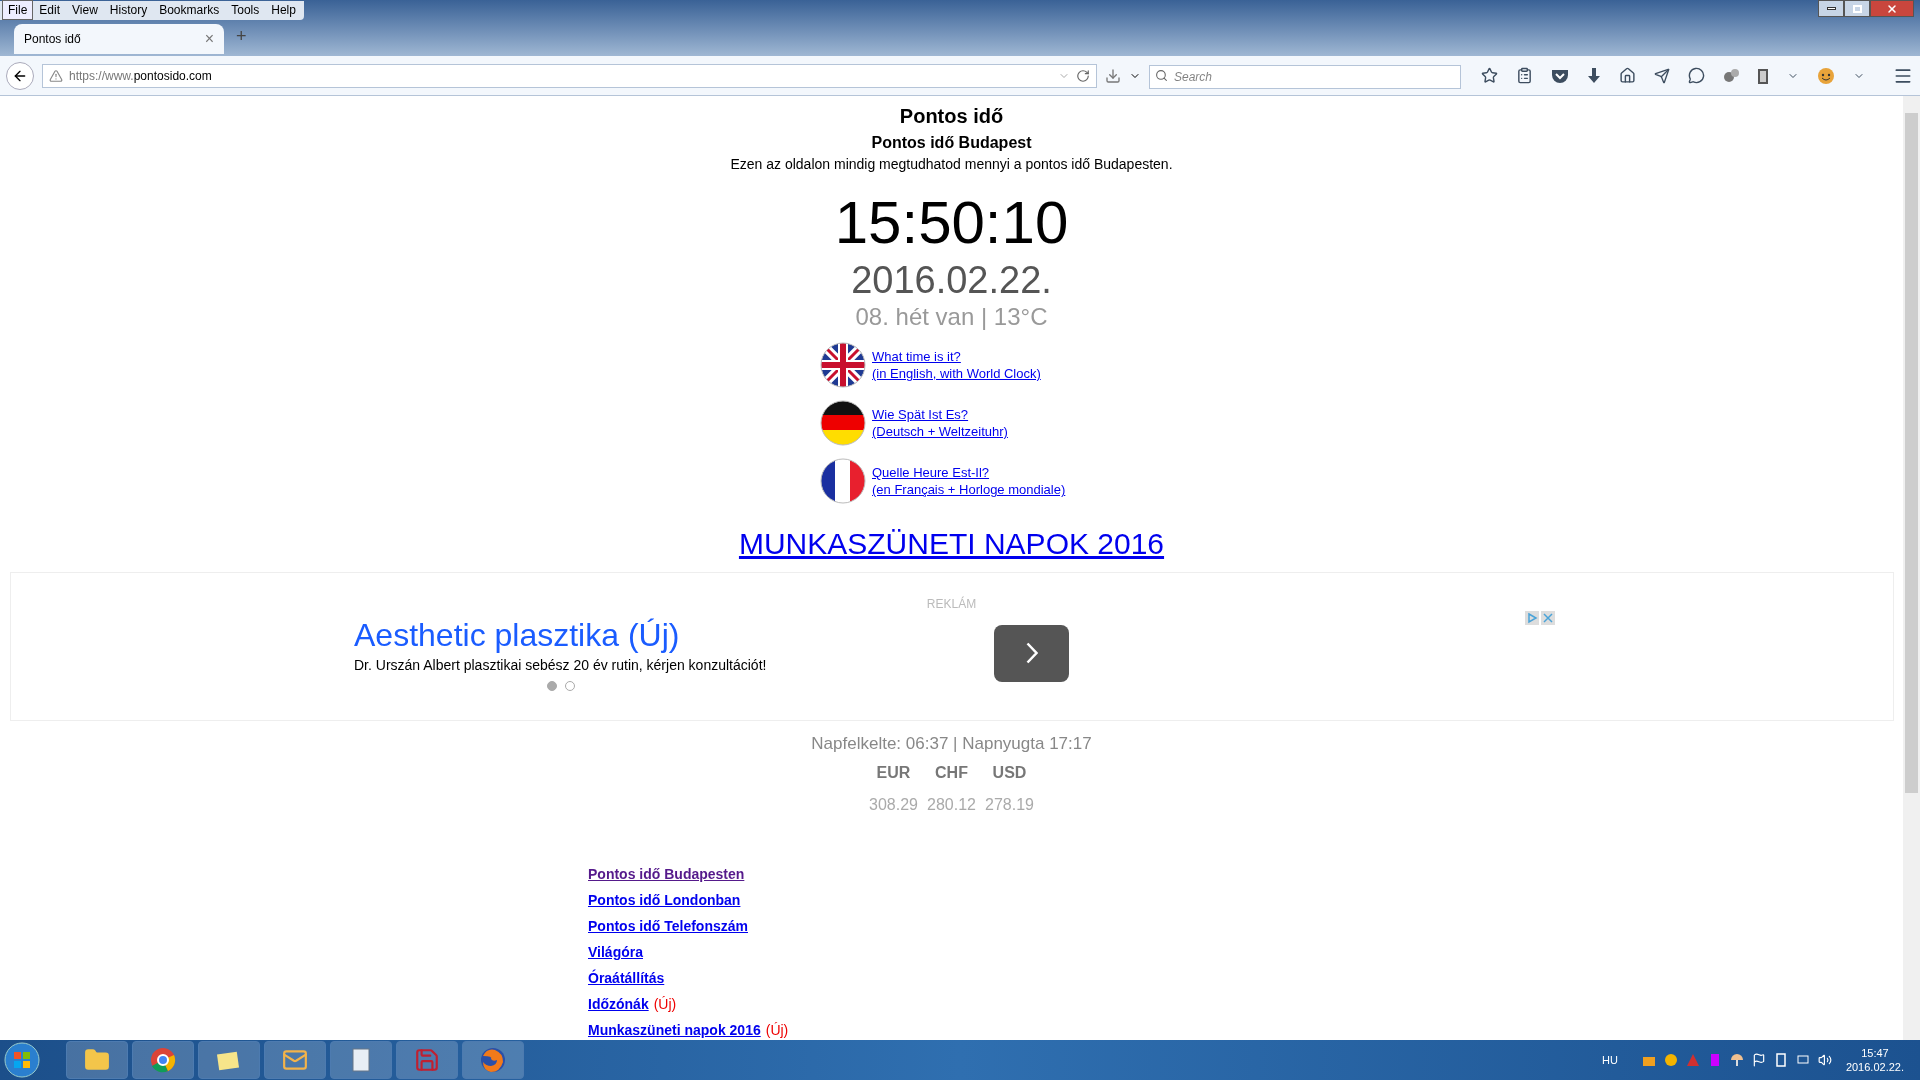 The width and height of the screenshot is (1920, 1080). Describe the element at coordinates (951, 744) in the screenshot. I see `sunrise-sunset-text: Napfelkelte: 06:37 | Napnyugta 17:17` at that location.